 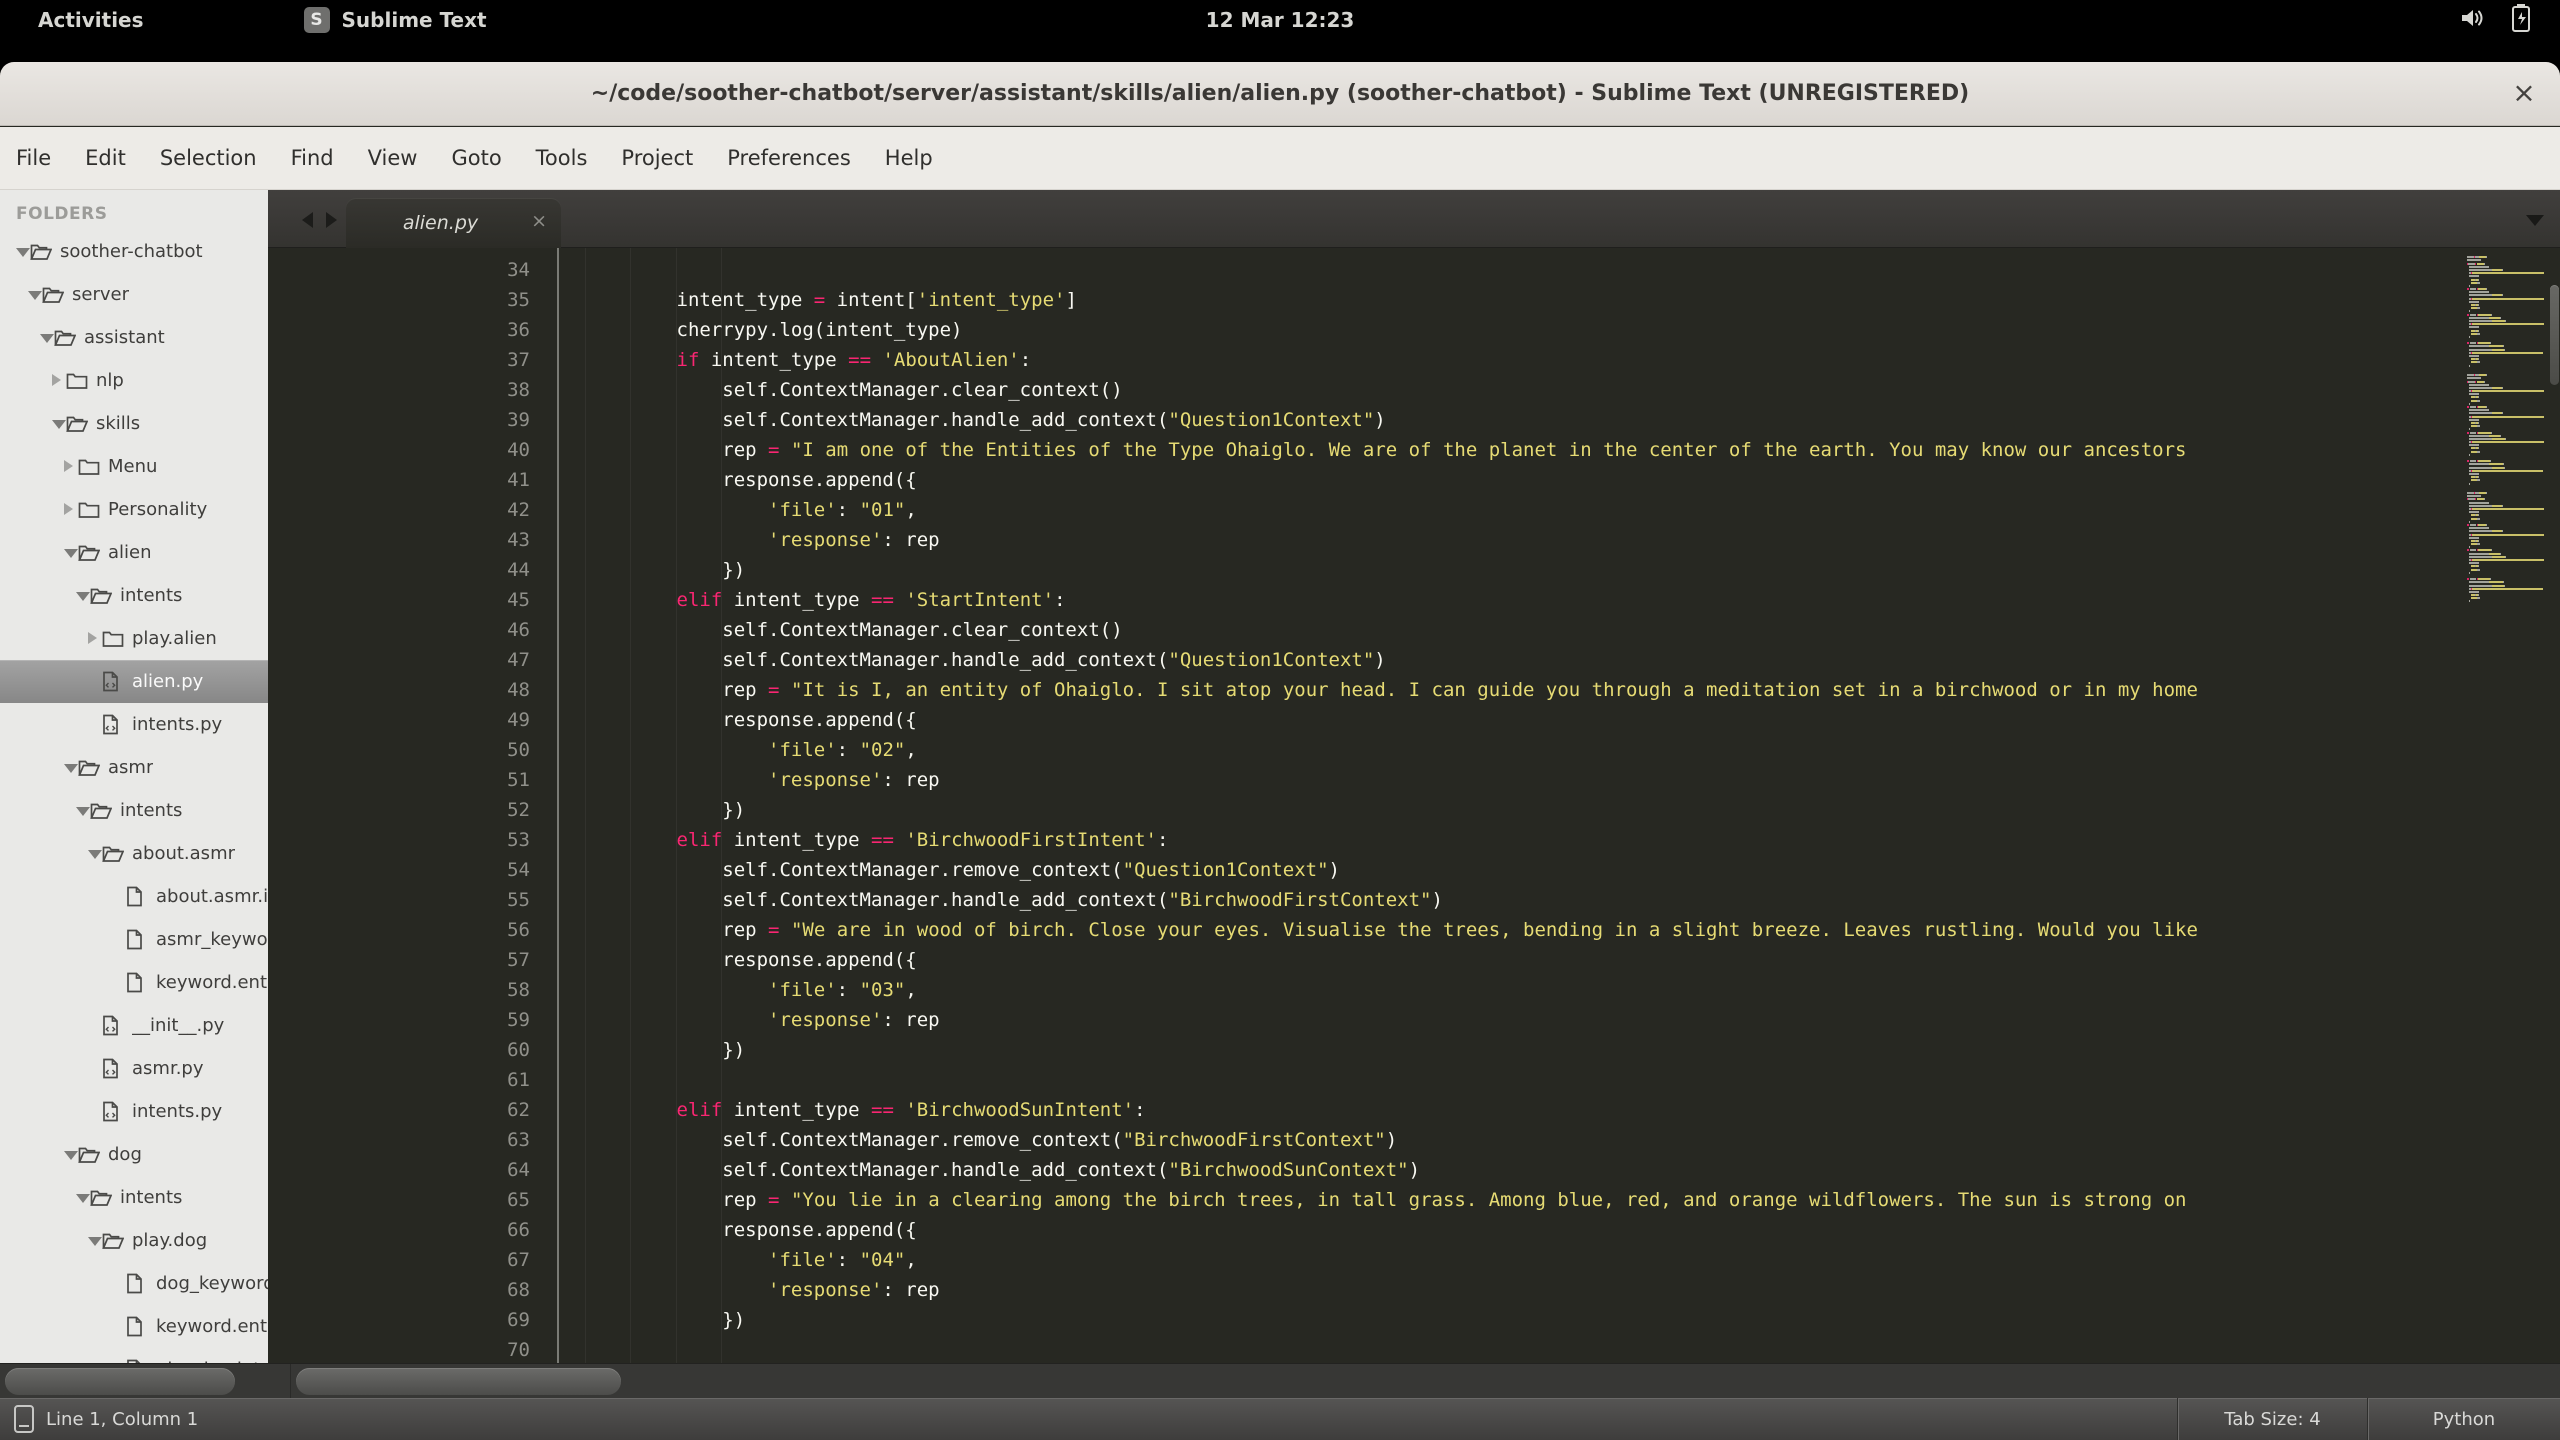 What do you see at coordinates (1365, 510) in the screenshot?
I see `code-line-42: 42 'file': "01",` at bounding box center [1365, 510].